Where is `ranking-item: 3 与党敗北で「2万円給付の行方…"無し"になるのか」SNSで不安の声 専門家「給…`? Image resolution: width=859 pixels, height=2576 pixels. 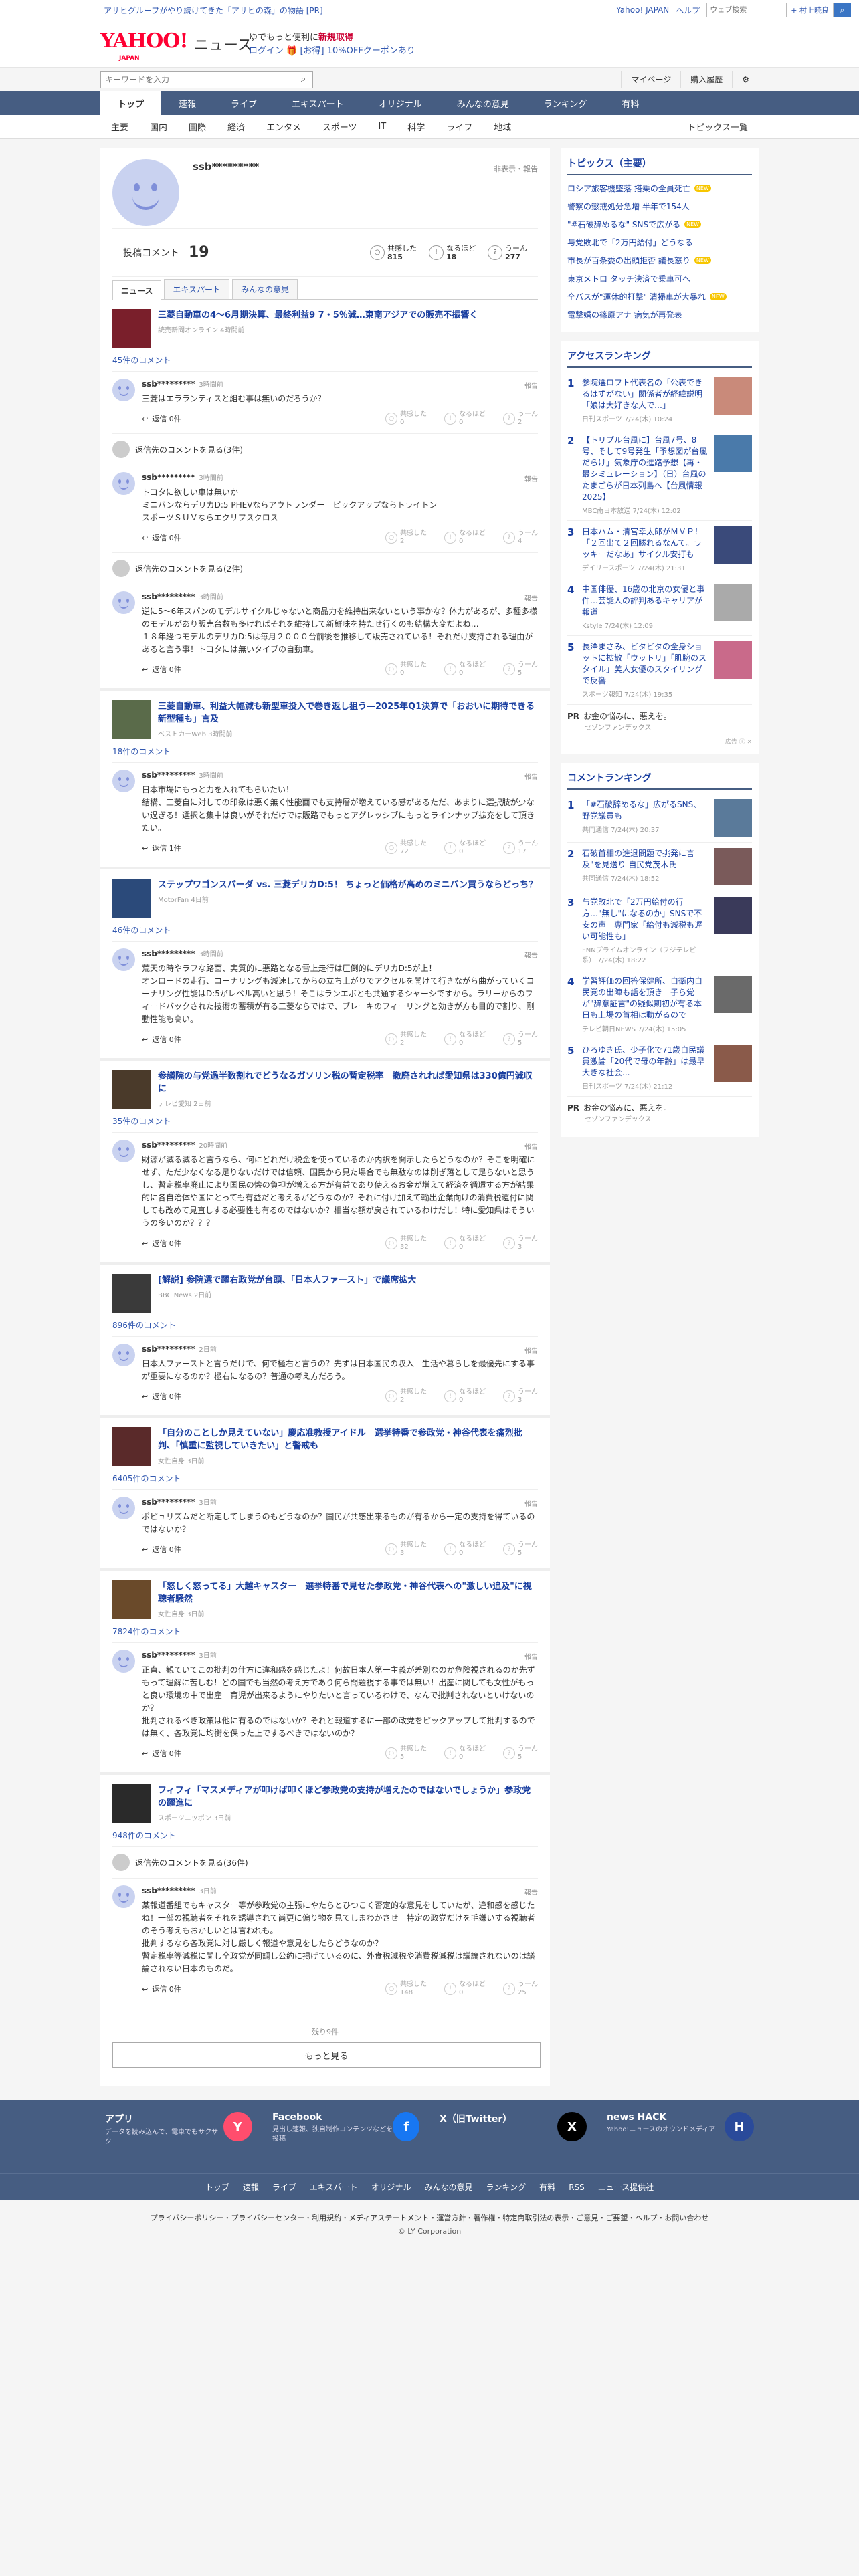 ranking-item: 3 与党敗北で「2万円給付の行方…"無し"になるのか」SNSで不安の声 専門家「給… is located at coordinates (660, 930).